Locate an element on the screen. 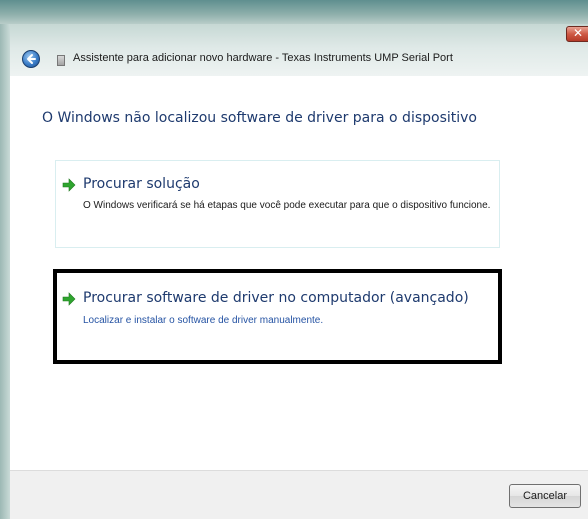 This screenshot has height=519, width=588. option-search-solution-title: Procurar solução is located at coordinates (141, 184).